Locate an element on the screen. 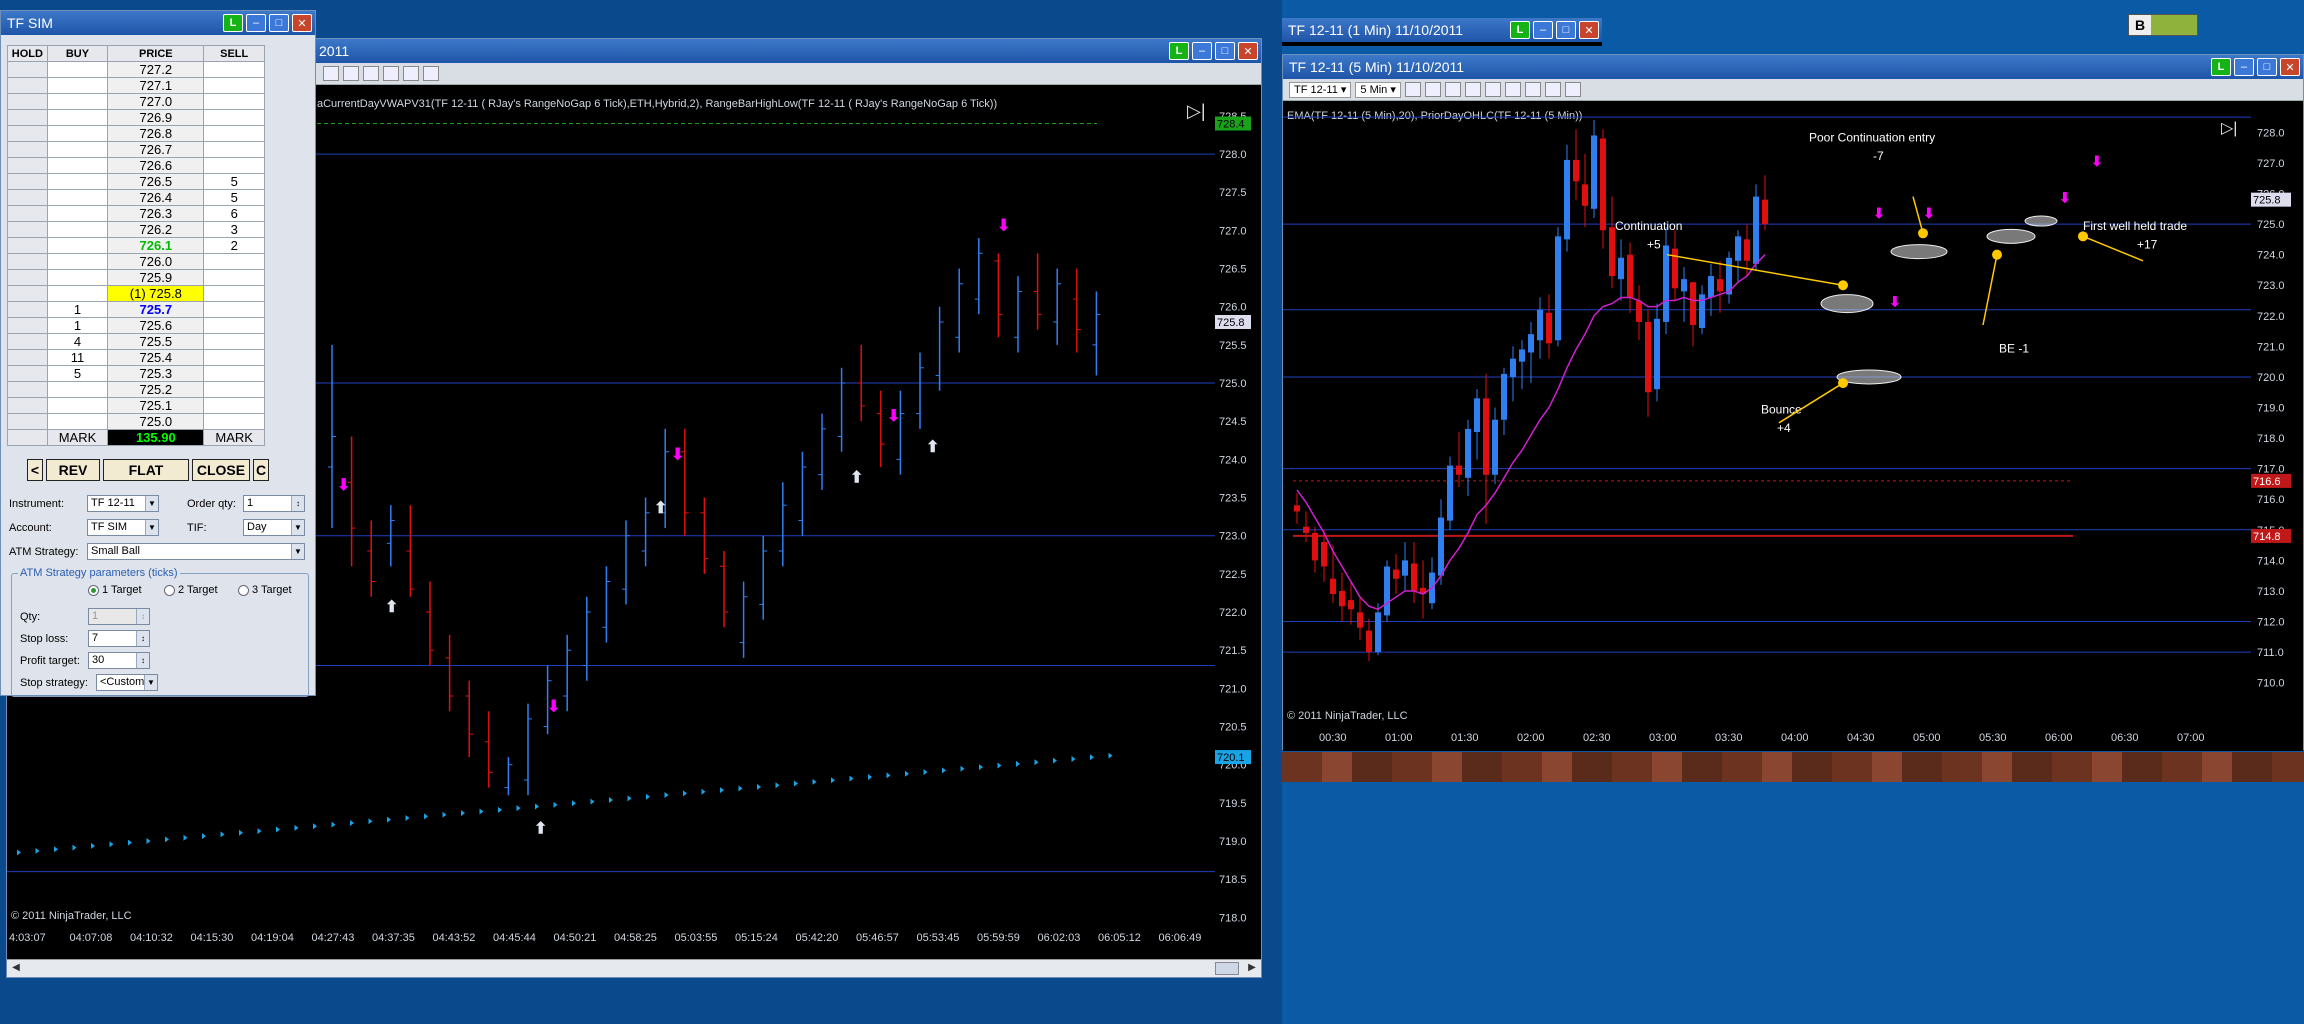 The width and height of the screenshot is (2304, 1024). pencil-icon is located at coordinates (1452, 89).